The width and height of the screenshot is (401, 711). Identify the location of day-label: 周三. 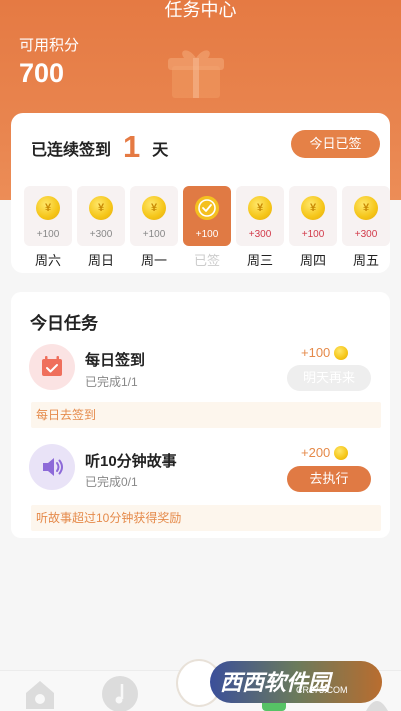
(259, 260).